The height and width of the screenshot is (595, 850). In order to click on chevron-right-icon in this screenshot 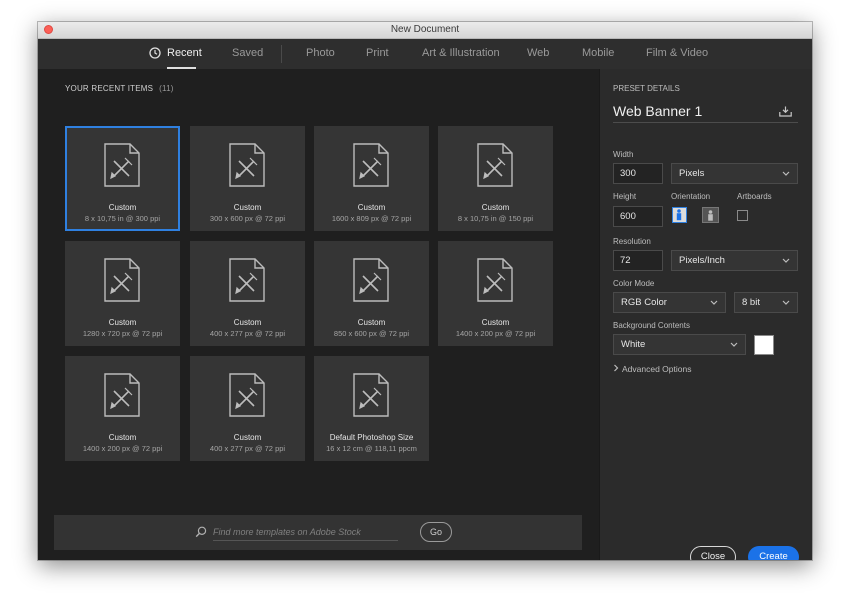, I will do `click(616, 368)`.